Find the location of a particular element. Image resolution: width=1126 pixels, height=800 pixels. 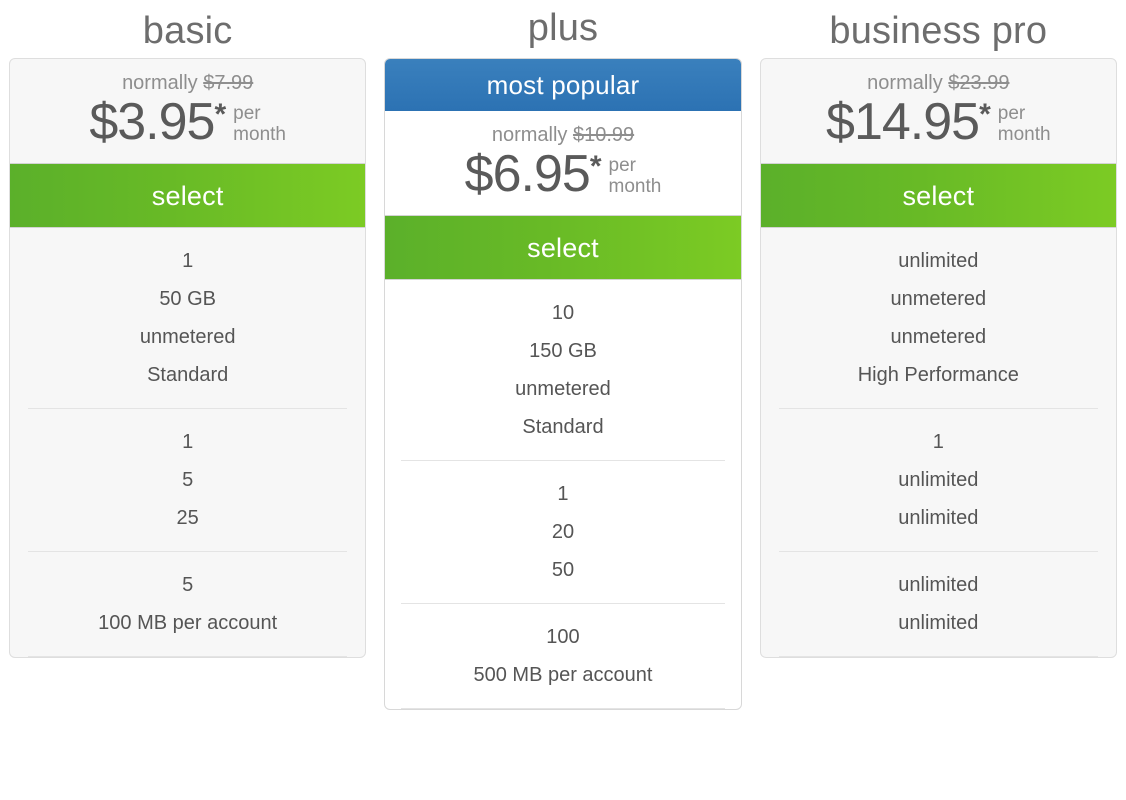

feature-group: 1 unlimited unlimited is located at coordinates (938, 481).